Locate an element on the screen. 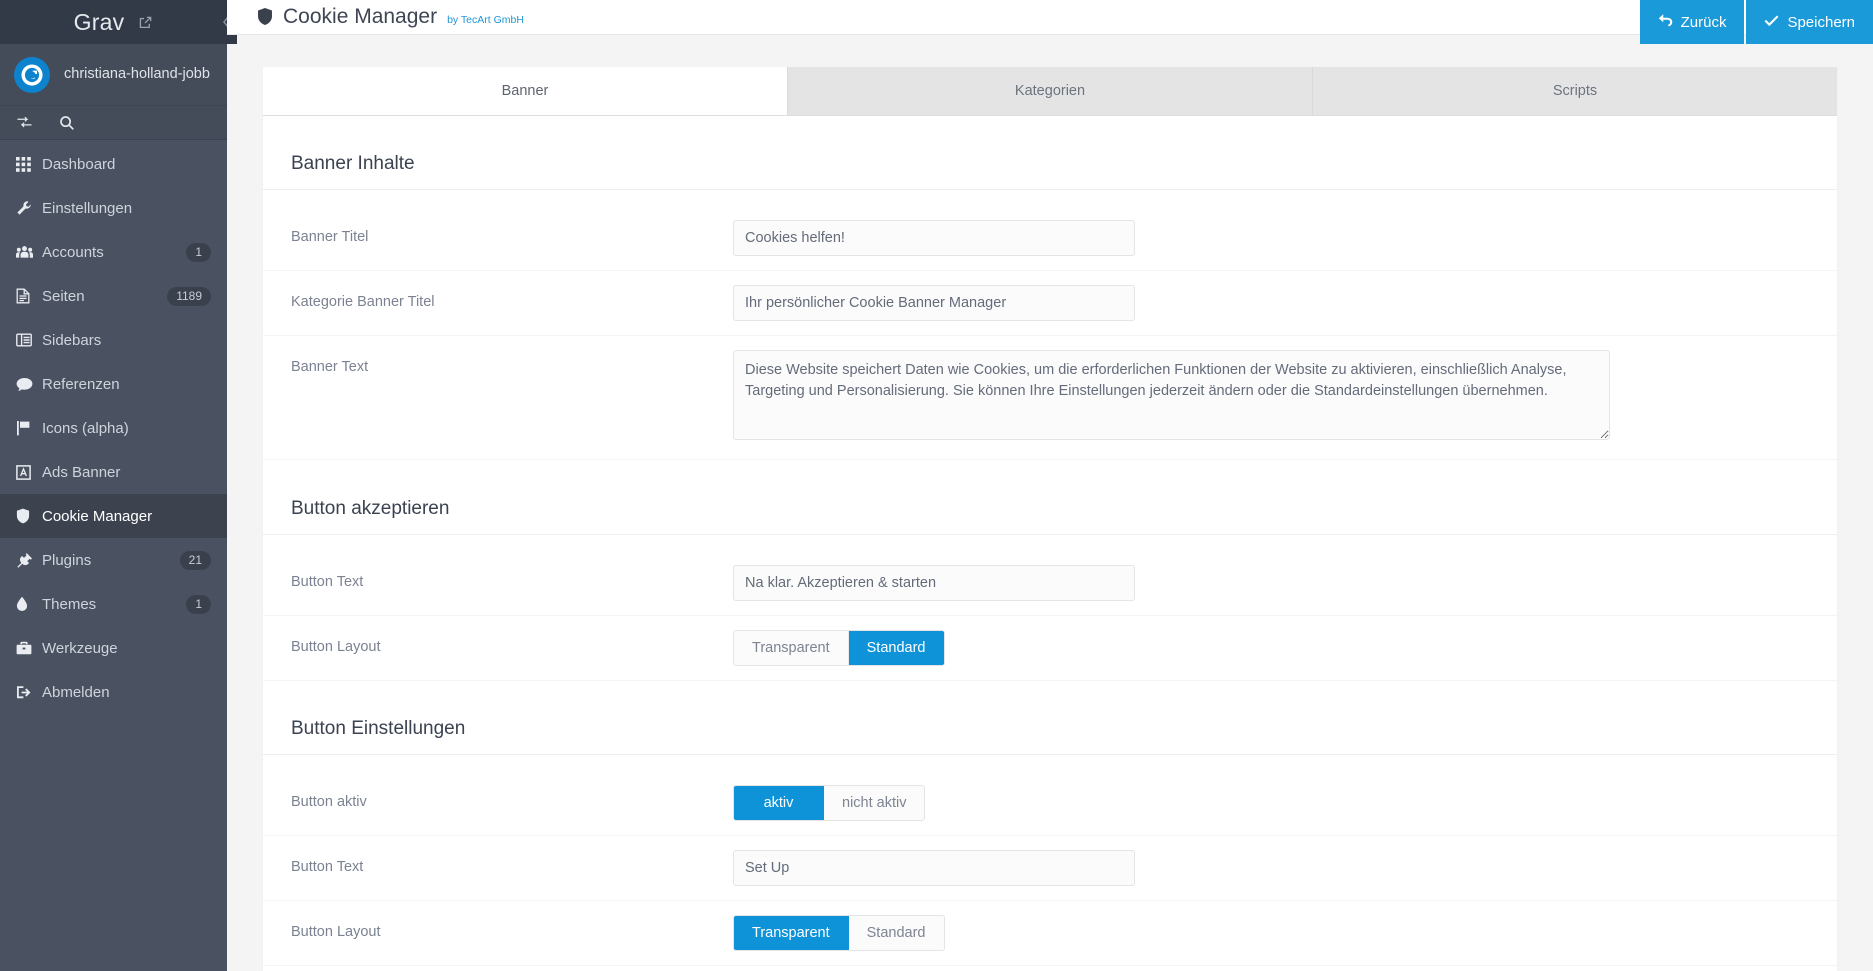 This screenshot has width=1873, height=971. sidebar-item-label: Werkzeuge is located at coordinates (80, 648).